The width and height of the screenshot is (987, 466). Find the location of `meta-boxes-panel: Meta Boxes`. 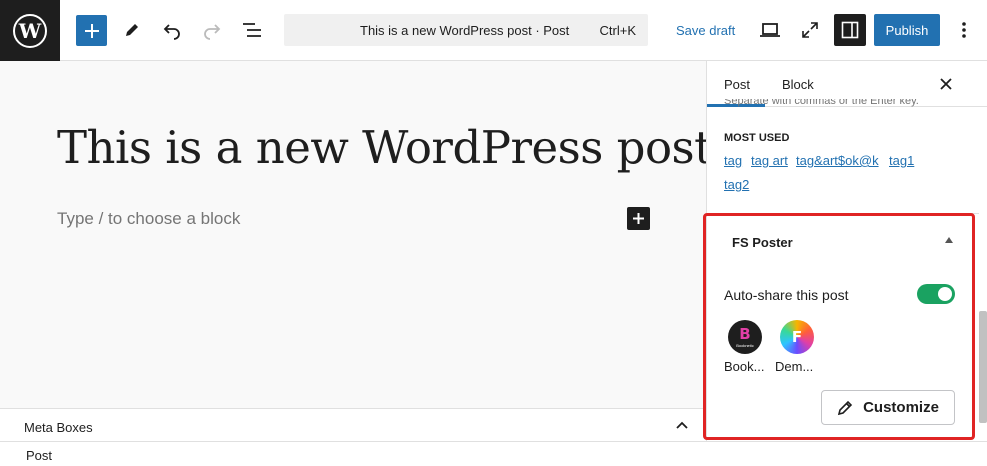

meta-boxes-panel: Meta Boxes is located at coordinates (353, 424).